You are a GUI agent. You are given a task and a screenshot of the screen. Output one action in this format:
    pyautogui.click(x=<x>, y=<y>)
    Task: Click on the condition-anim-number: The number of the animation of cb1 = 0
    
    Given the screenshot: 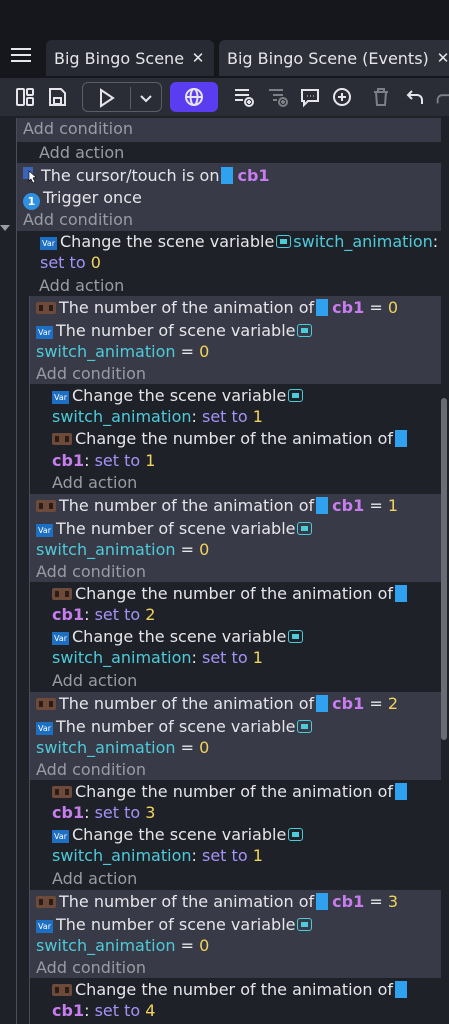 What is the action you would take?
    pyautogui.click(x=217, y=307)
    